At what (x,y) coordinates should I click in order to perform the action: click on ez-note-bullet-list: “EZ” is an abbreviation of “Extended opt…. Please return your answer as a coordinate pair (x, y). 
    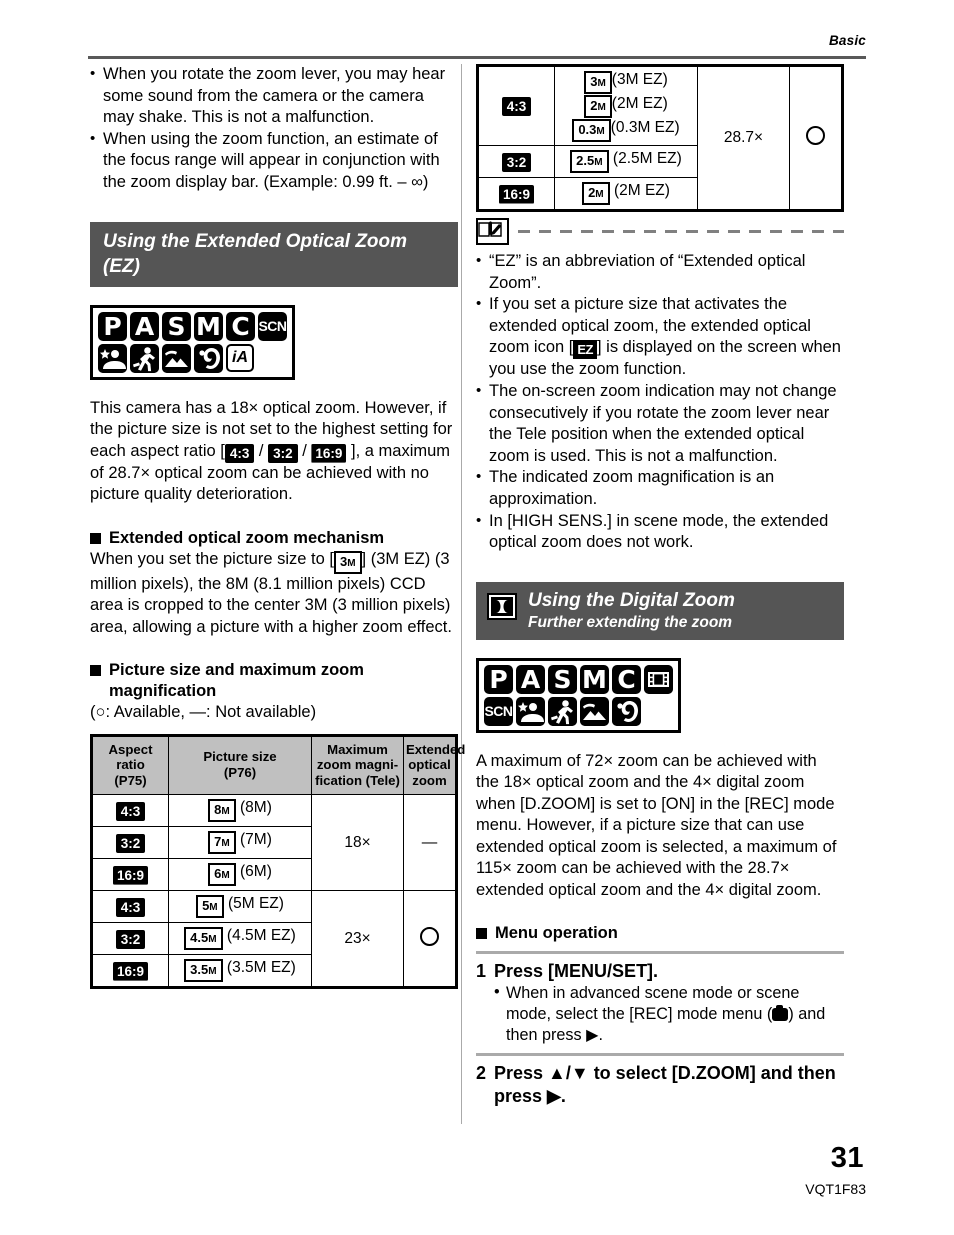
    Looking at the image, I should click on (660, 402).